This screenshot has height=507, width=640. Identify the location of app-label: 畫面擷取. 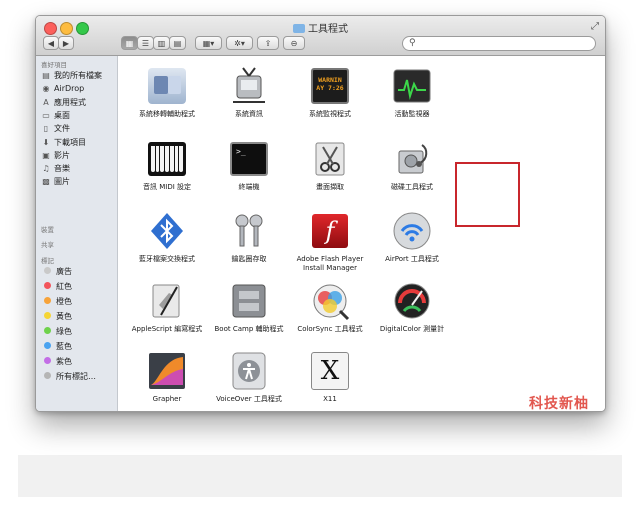
(330, 187).